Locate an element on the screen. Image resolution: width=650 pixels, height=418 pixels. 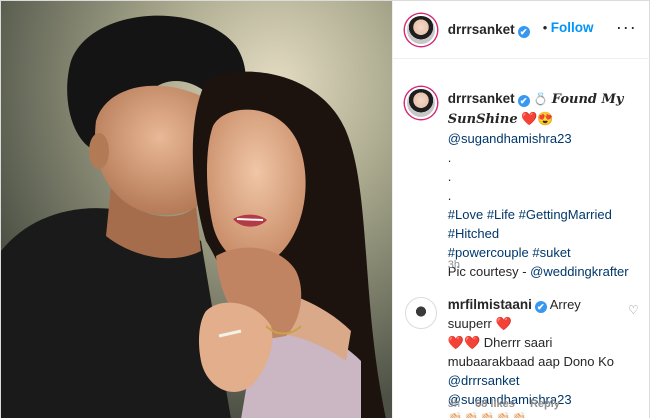
comment-text-3: mubaarakbaad aap Dono Ko is located at coordinates (531, 361).